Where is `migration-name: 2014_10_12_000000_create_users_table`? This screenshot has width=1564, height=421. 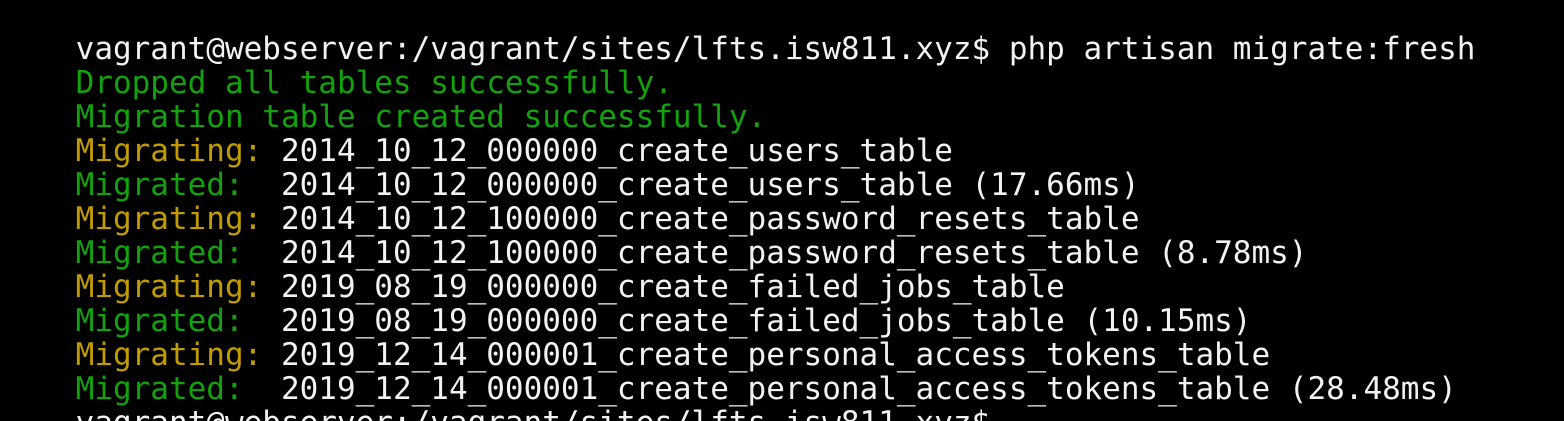
migration-name: 2014_10_12_000000_create_users_table is located at coordinates (616, 151).